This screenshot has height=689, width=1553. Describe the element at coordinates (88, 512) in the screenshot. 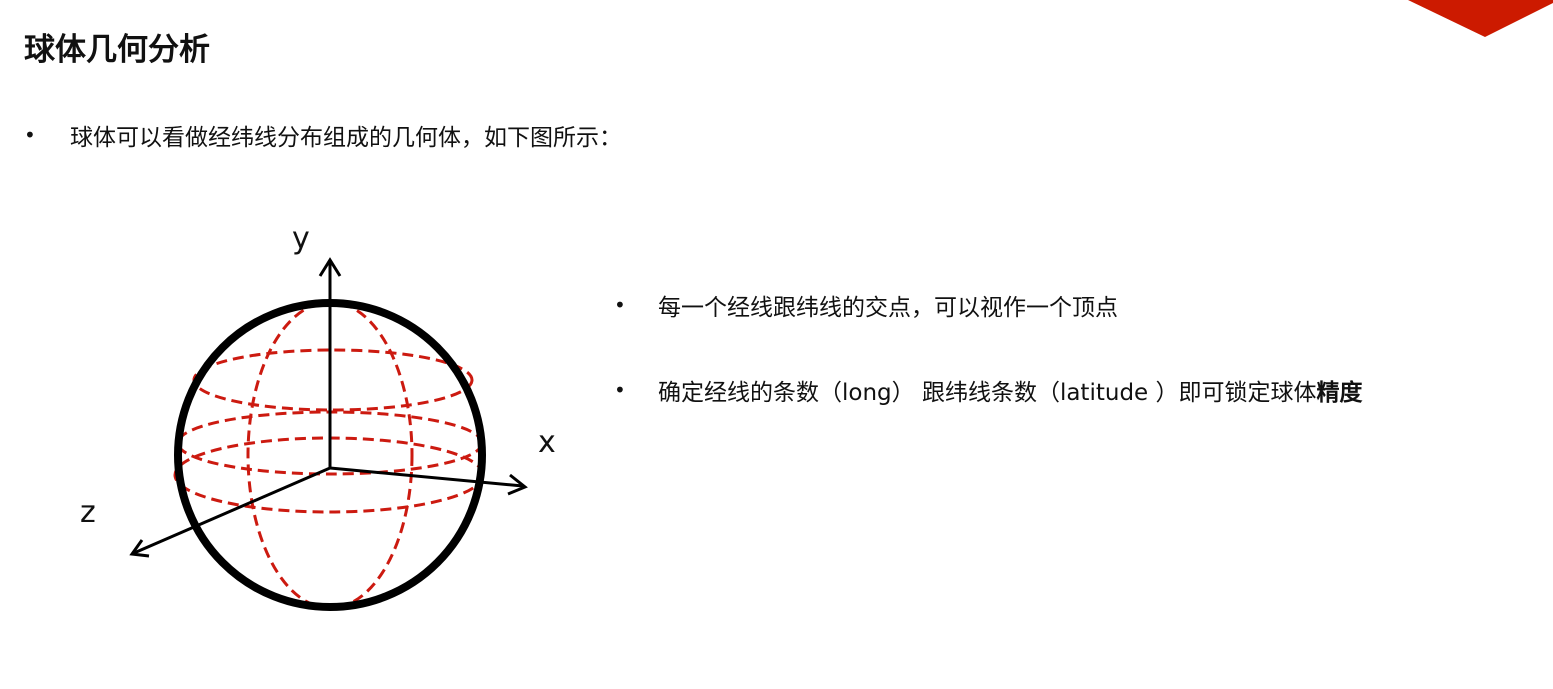

I see `z-axis-label: z` at that location.